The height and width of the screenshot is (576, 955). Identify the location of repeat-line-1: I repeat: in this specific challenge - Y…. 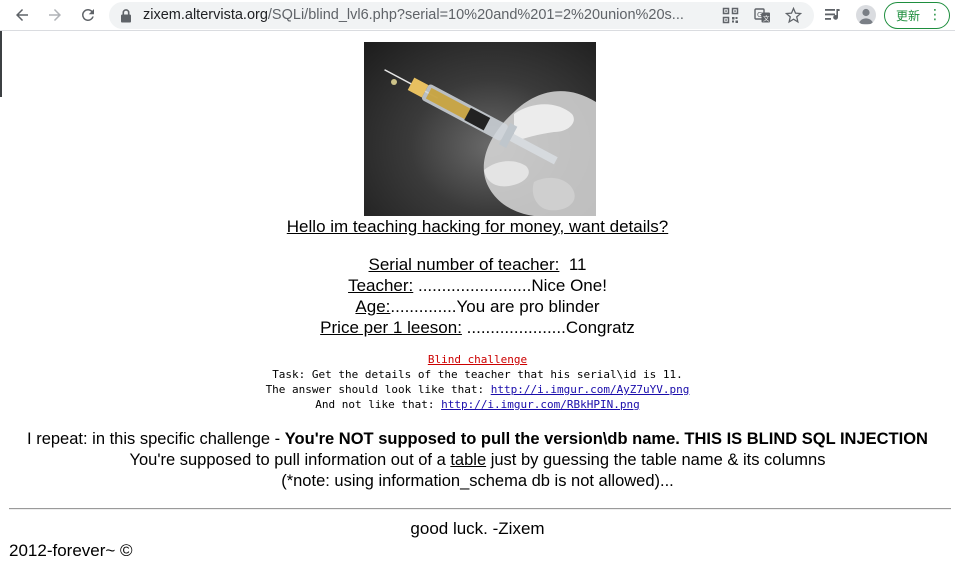
(477, 439).